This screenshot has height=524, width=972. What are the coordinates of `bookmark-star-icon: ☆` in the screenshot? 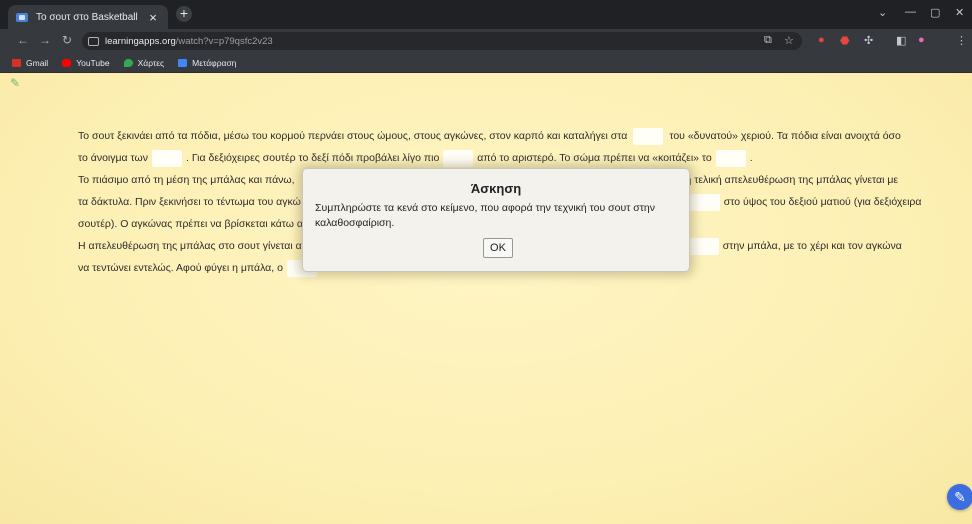 It's located at (789, 40).